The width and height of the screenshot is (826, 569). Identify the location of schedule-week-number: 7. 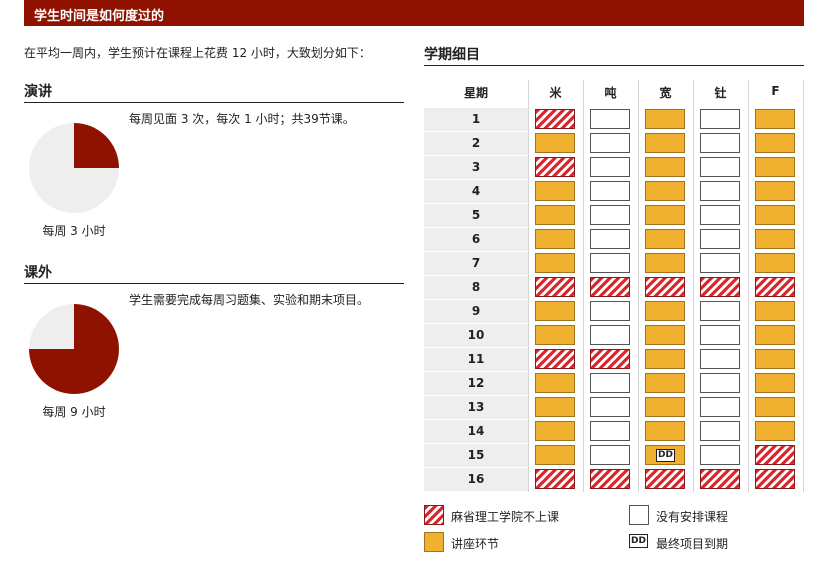
(476, 263).